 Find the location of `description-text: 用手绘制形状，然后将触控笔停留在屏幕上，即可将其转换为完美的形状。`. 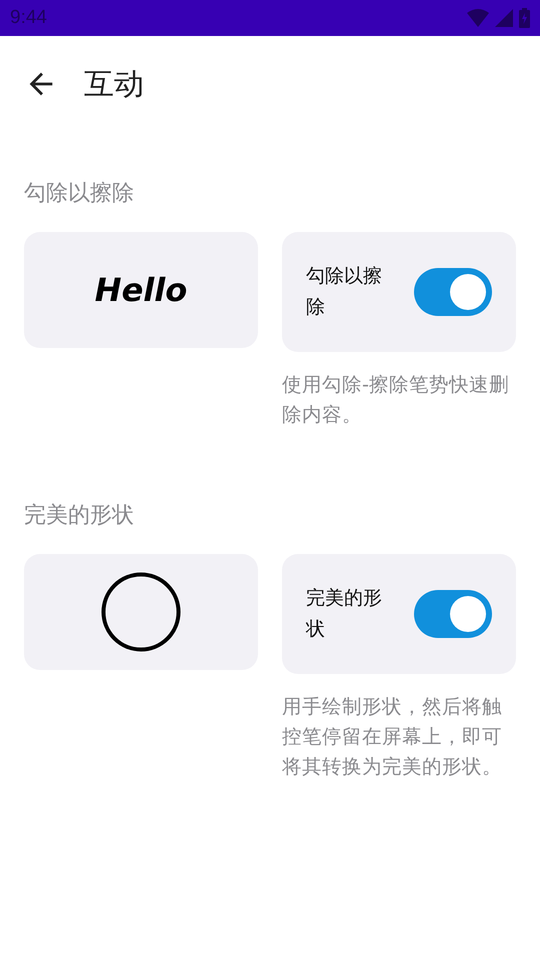

description-text: 用手绘制形状，然后将触控笔停留在屏幕上，即可将其转换为完美的形状。 is located at coordinates (392, 737).